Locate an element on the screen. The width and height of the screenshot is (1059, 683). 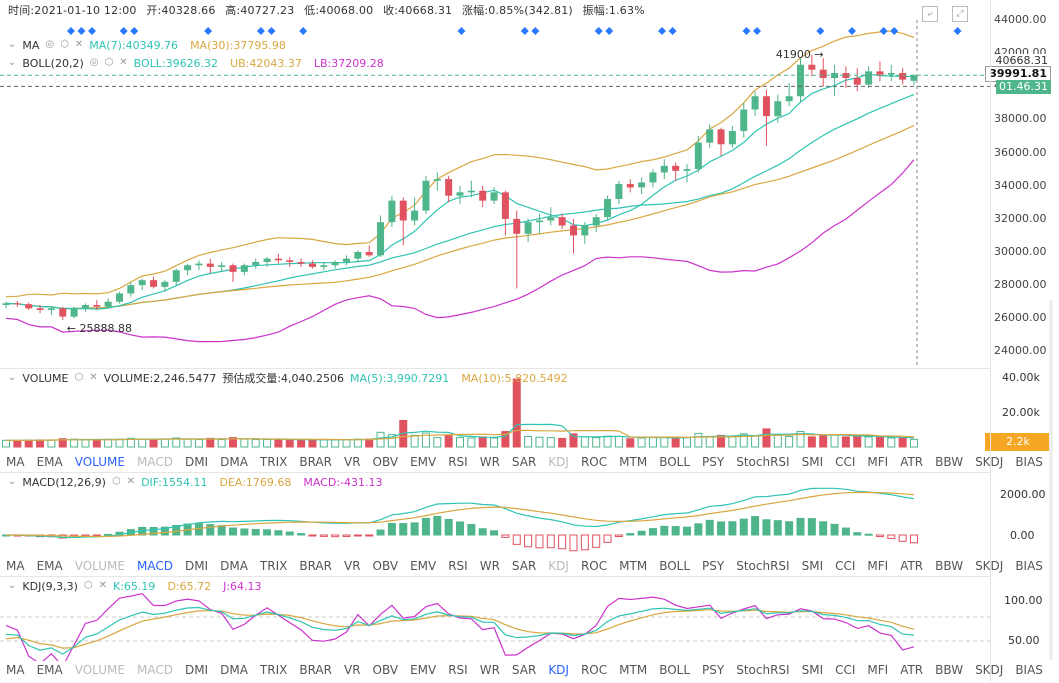
scrollbar is located at coordinates (1051, 480).